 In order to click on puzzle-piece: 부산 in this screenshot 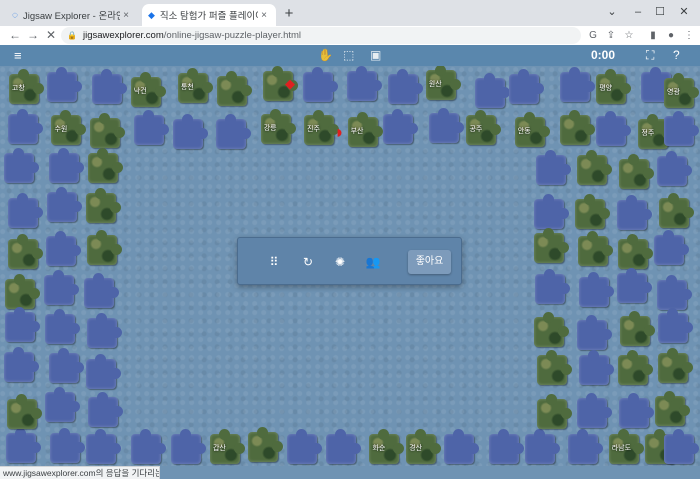, I will do `click(365, 130)`.